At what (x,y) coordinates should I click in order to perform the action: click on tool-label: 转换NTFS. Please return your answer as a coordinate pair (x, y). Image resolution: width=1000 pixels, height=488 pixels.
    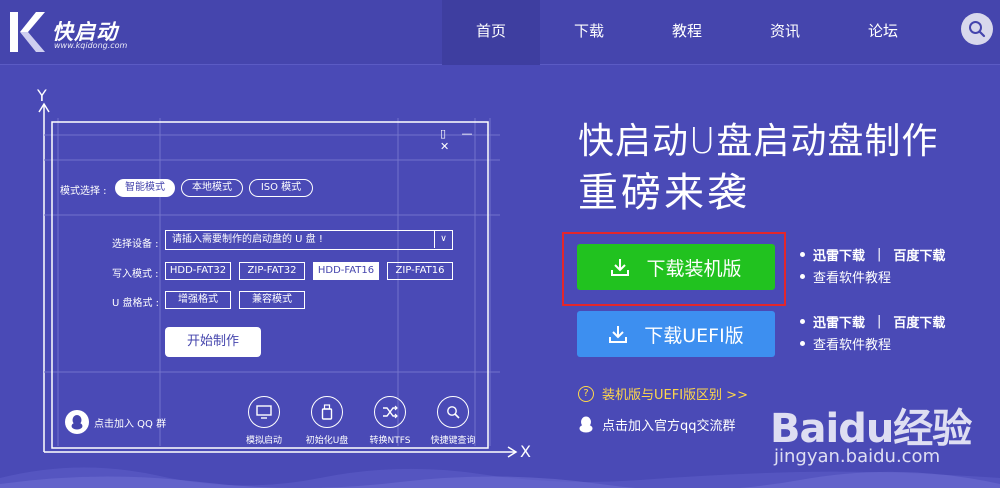
    Looking at the image, I should click on (390, 441).